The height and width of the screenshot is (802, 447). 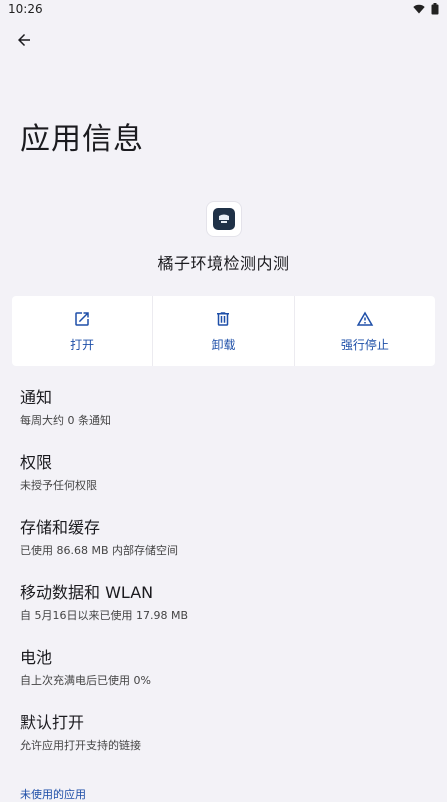 What do you see at coordinates (223, 263) in the screenshot?
I see `app-name: 橘子环境检测内测` at bounding box center [223, 263].